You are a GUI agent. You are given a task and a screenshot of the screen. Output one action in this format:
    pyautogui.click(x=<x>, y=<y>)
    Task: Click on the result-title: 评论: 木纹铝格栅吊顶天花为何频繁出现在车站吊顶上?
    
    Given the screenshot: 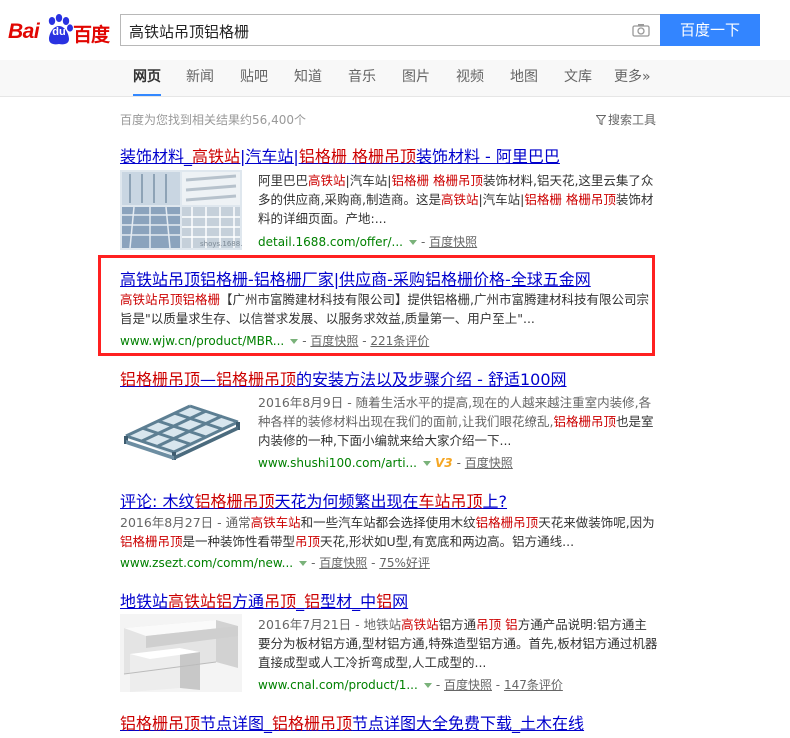 What is the action you would take?
    pyautogui.click(x=313, y=500)
    